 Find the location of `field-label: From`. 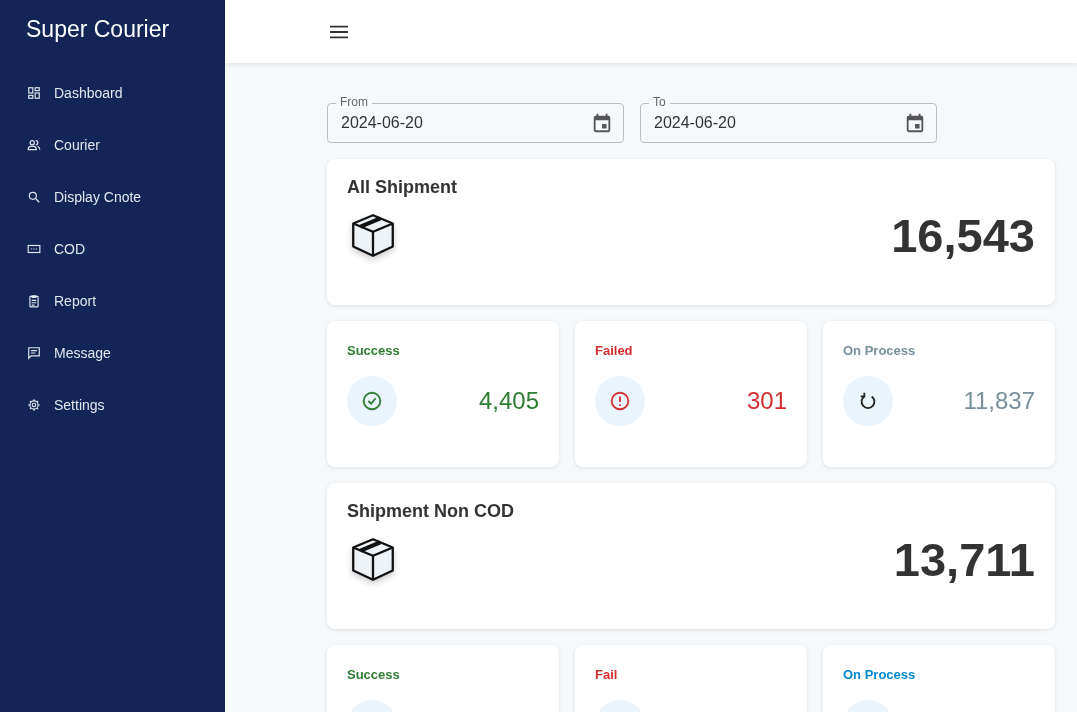

field-label: From is located at coordinates (354, 102).